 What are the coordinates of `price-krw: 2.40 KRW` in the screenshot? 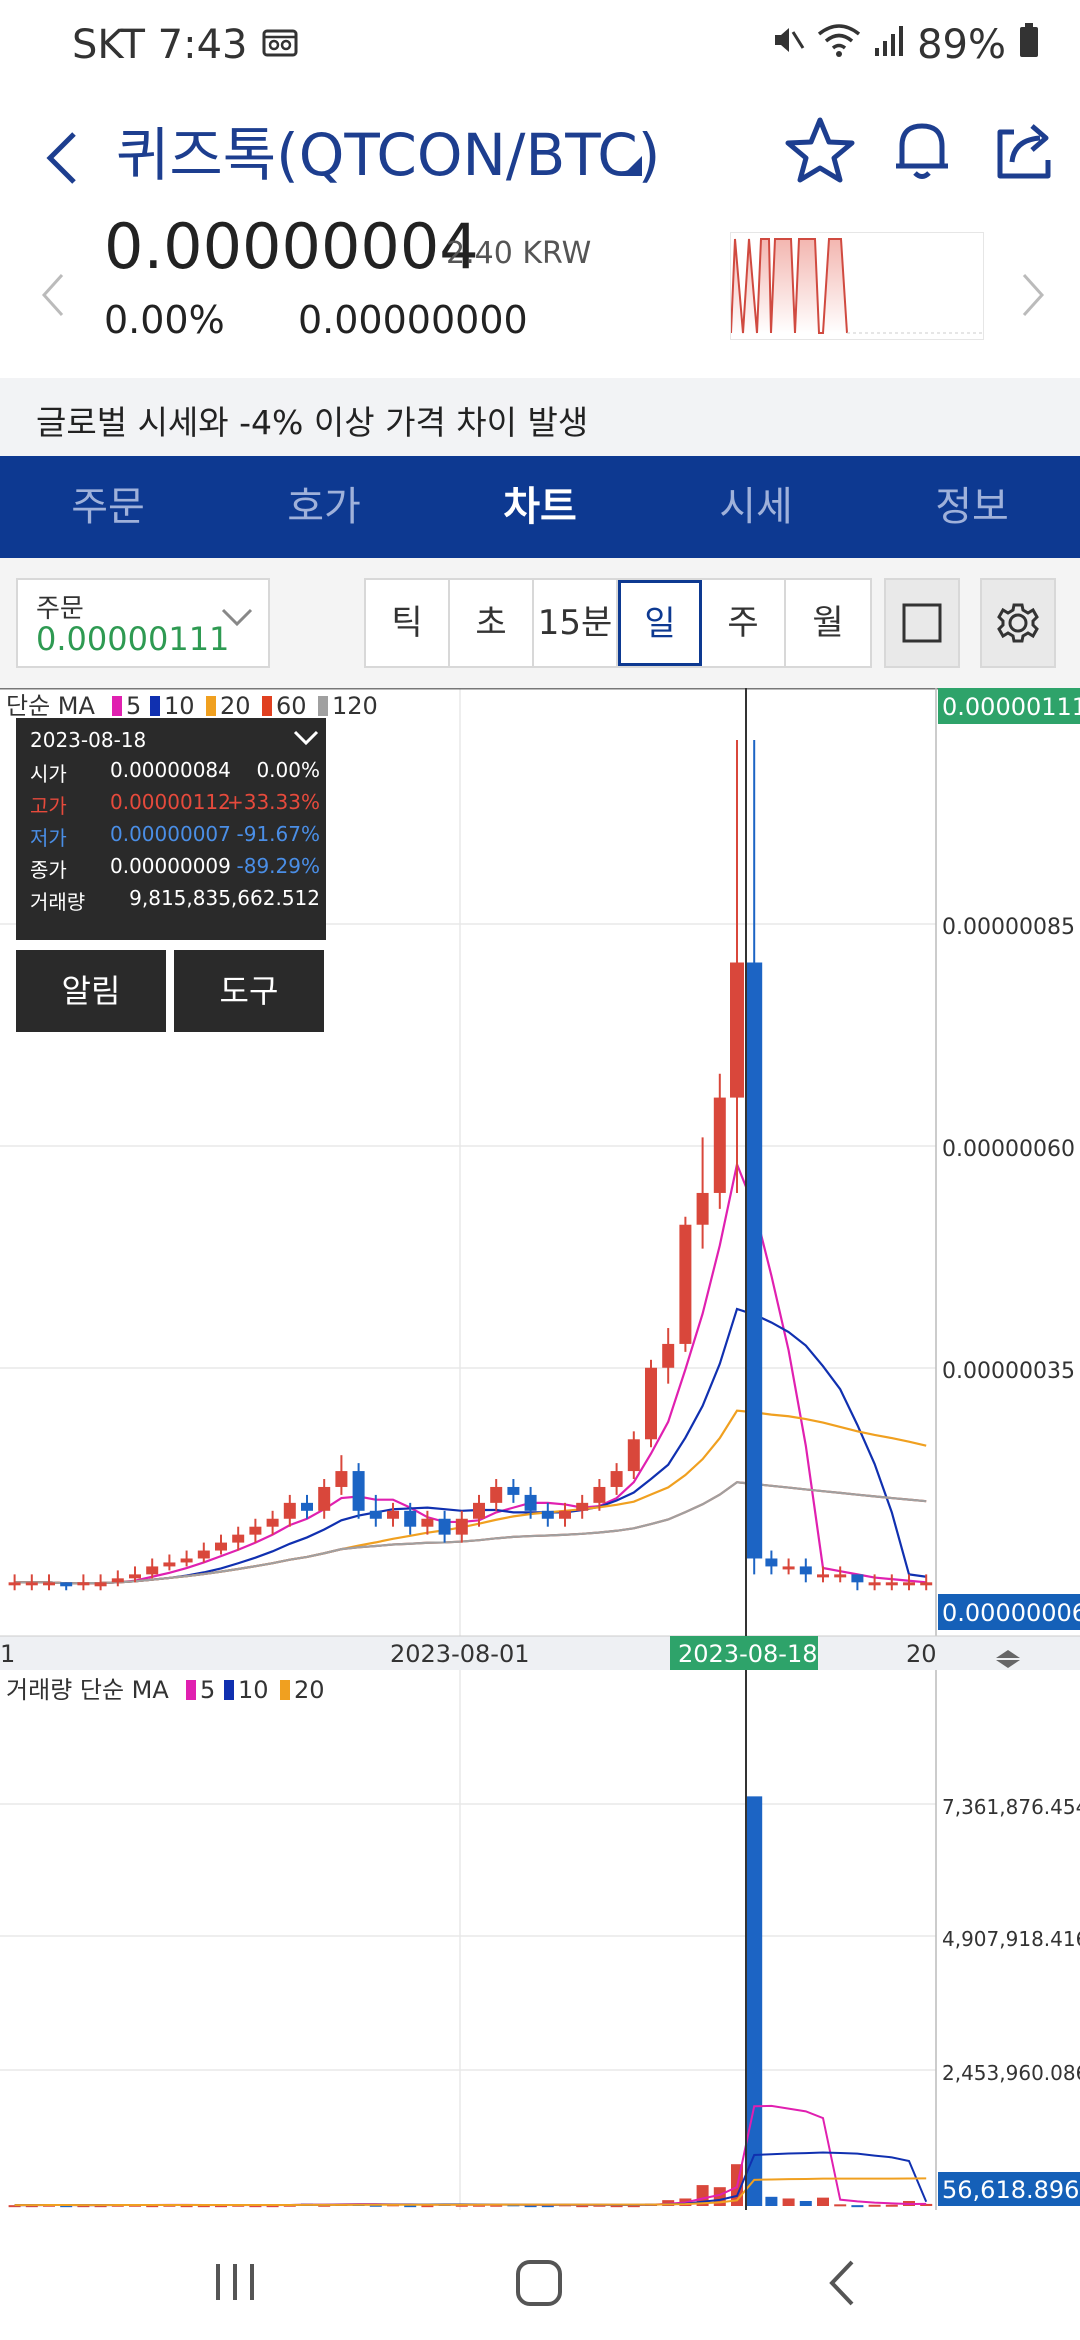 It's located at (519, 253).